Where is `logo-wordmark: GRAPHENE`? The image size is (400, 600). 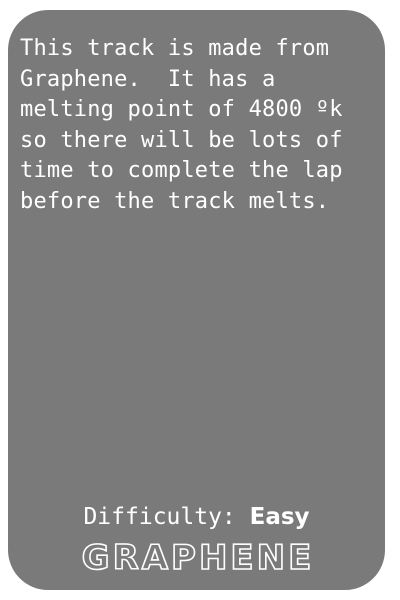
logo-wordmark: GRAPHENE is located at coordinates (198, 558).